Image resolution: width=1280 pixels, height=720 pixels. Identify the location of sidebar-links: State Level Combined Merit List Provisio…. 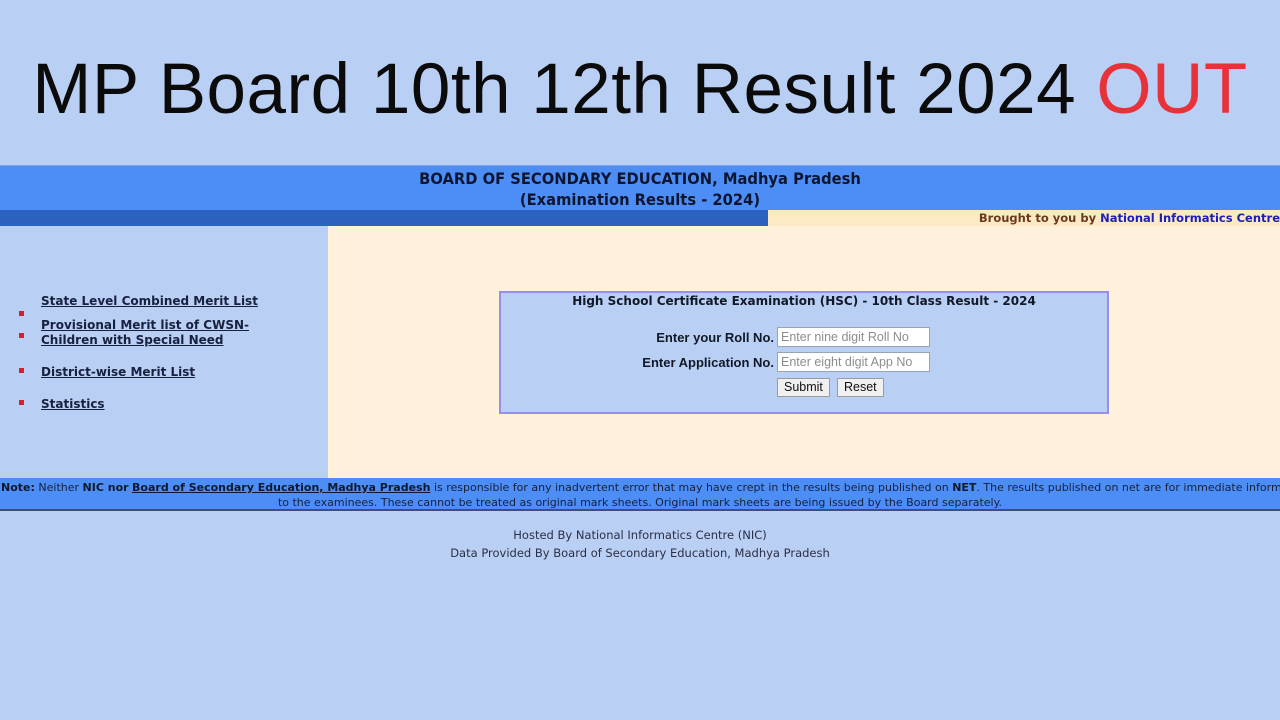
(129, 353).